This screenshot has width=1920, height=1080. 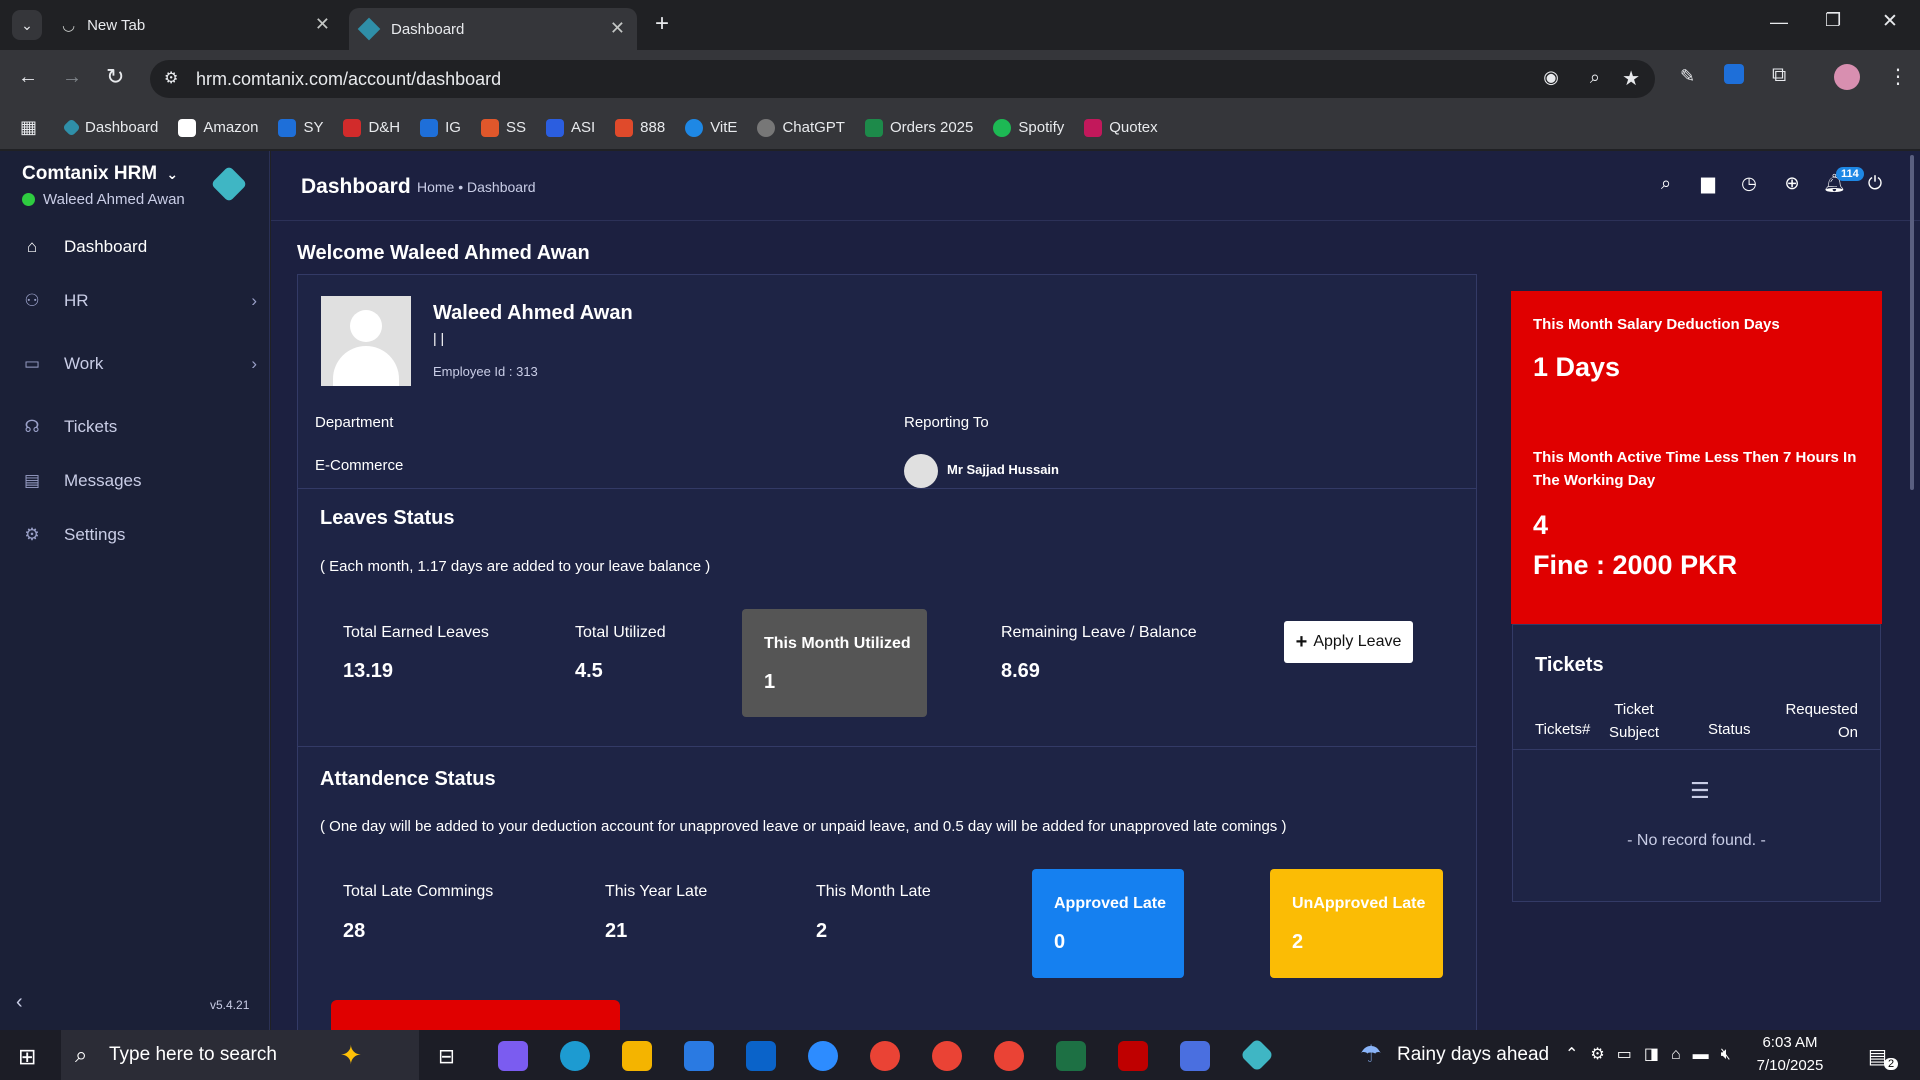 I want to click on bookmark-vite: VitE, so click(x=711, y=127).